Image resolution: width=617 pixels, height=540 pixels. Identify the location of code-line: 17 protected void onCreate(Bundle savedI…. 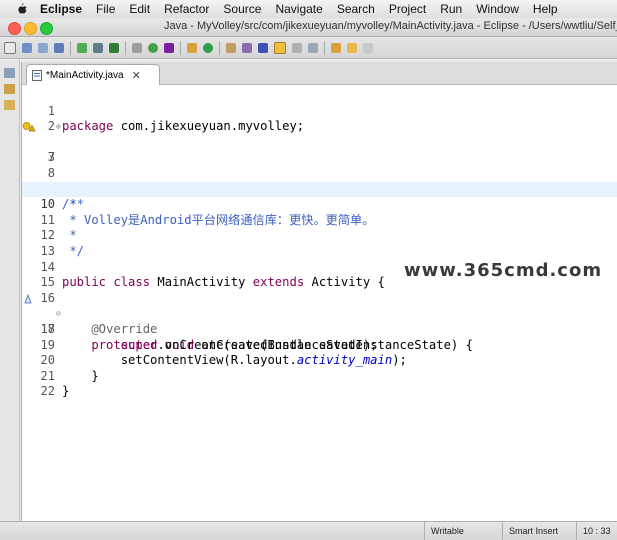
(319, 321).